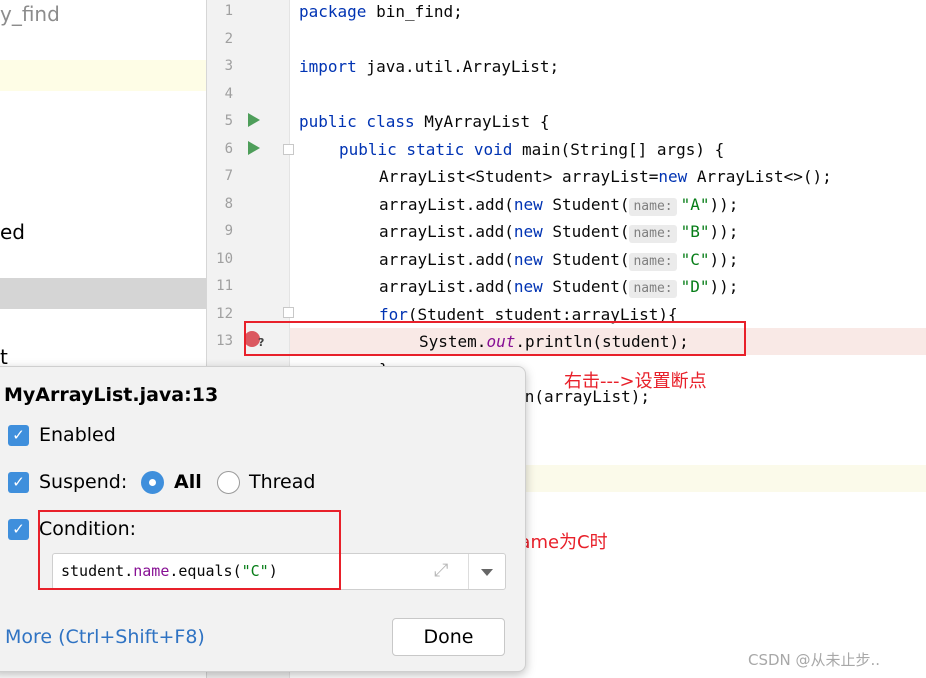 This screenshot has width=926, height=678. Describe the element at coordinates (441, 570) in the screenshot. I see `expand-icon: ⤢` at that location.